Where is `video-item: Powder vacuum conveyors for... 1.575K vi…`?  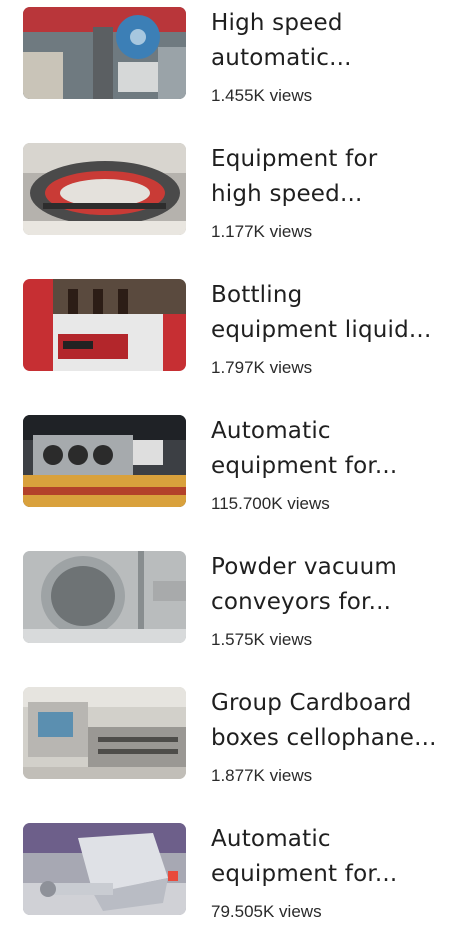
video-item: Powder vacuum conveyors for... 1.575K vi… is located at coordinates (231, 604).